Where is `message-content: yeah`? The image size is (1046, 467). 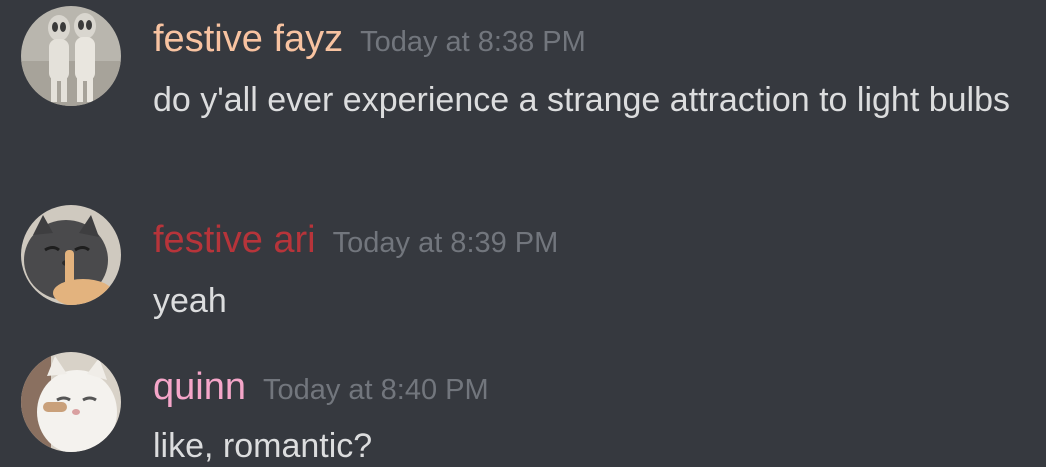 message-content: yeah is located at coordinates (190, 301).